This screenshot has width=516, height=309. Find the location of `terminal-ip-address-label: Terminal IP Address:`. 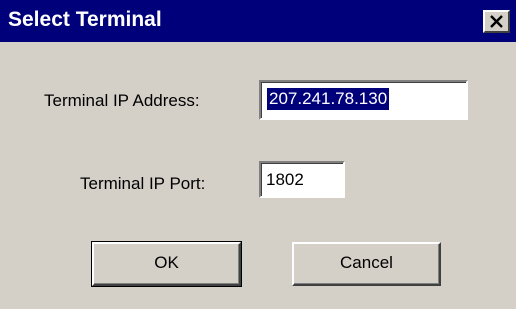

terminal-ip-address-label: Terminal IP Address: is located at coordinates (122, 100).